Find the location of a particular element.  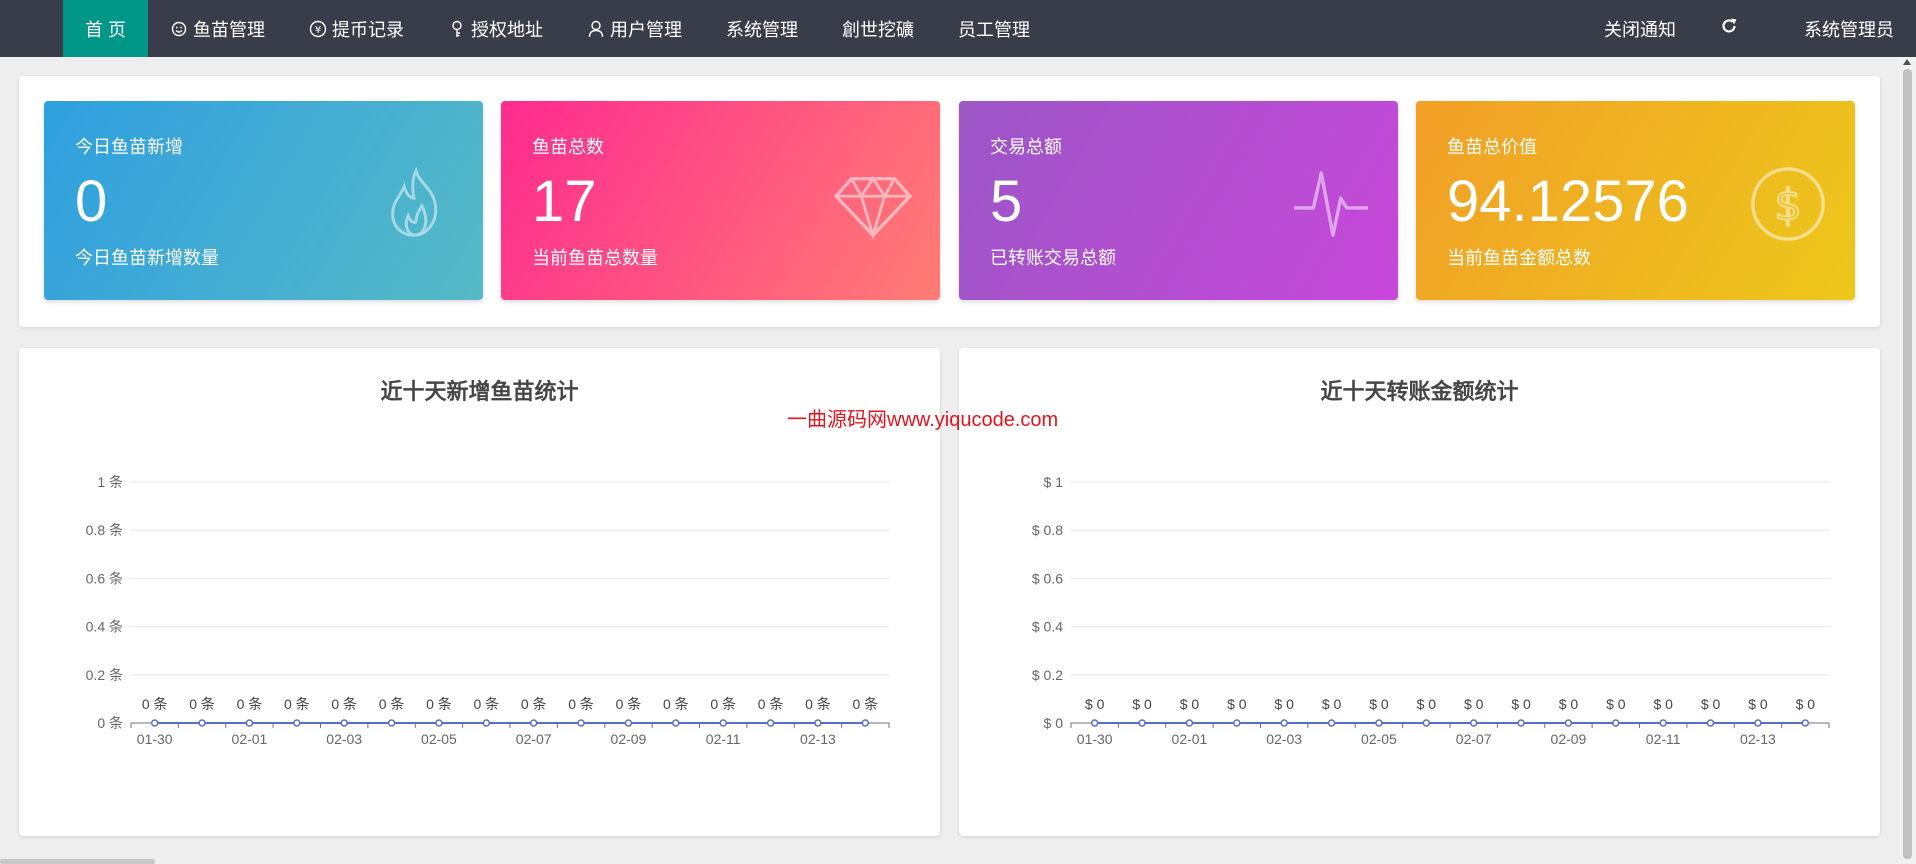

stat-card-today-new: 今日鱼苗新增 0 今日鱼苗新增数量 is located at coordinates (263, 200).